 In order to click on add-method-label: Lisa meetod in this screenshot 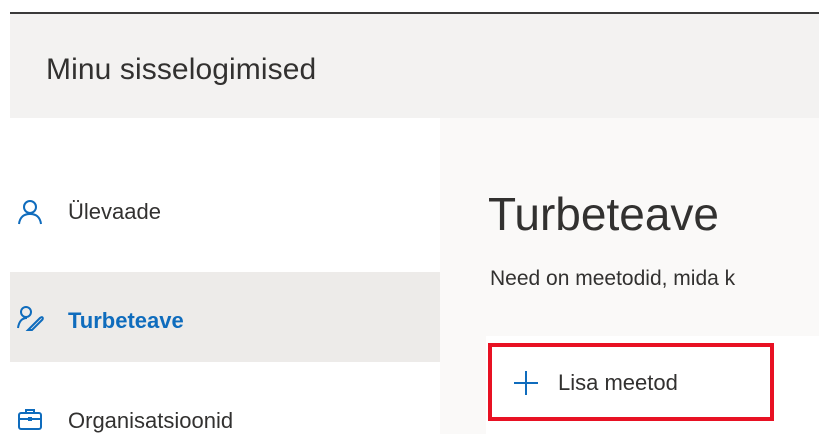, I will do `click(618, 382)`.